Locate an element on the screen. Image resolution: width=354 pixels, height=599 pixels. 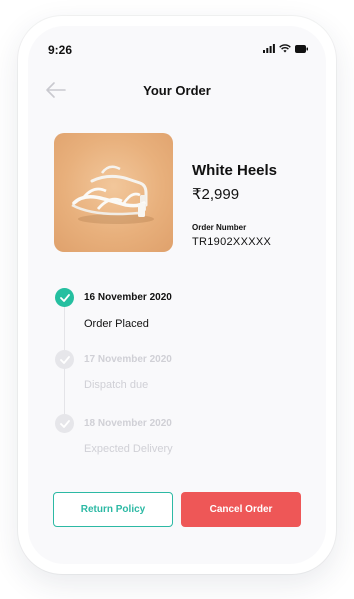
step-status-done-icon is located at coordinates (64, 297).